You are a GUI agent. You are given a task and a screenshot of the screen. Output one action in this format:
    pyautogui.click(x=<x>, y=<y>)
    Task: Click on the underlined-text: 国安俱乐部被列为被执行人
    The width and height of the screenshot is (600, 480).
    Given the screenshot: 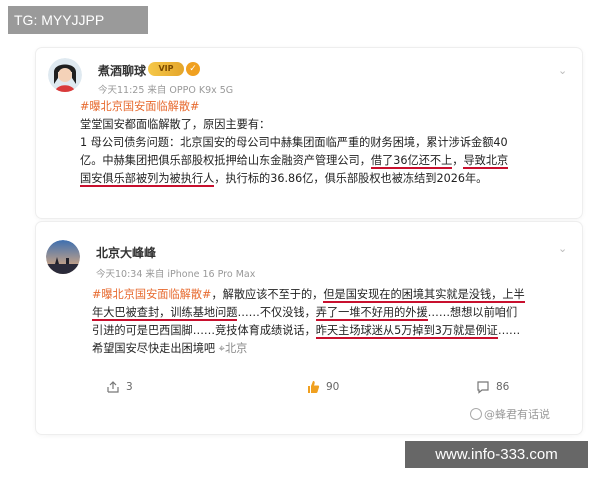 What is the action you would take?
    pyautogui.click(x=147, y=179)
    